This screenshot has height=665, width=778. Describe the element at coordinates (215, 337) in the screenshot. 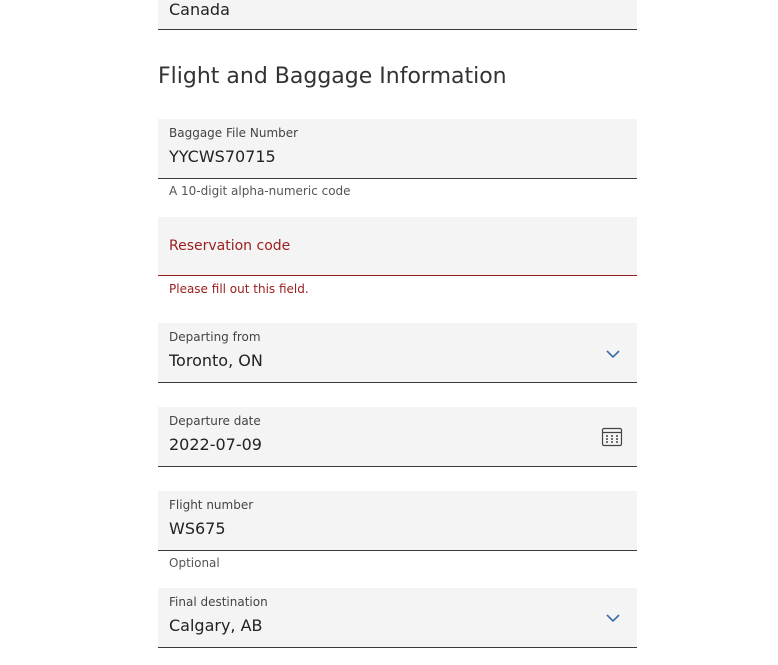

I see `departing-from-label: Departing from` at that location.